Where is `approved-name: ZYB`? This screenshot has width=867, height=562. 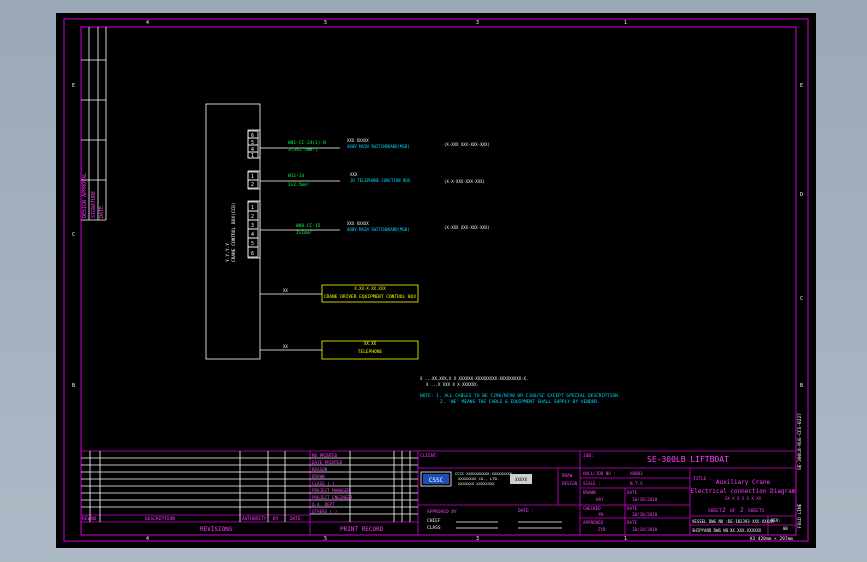 approved-name: ZYB is located at coordinates (602, 529).